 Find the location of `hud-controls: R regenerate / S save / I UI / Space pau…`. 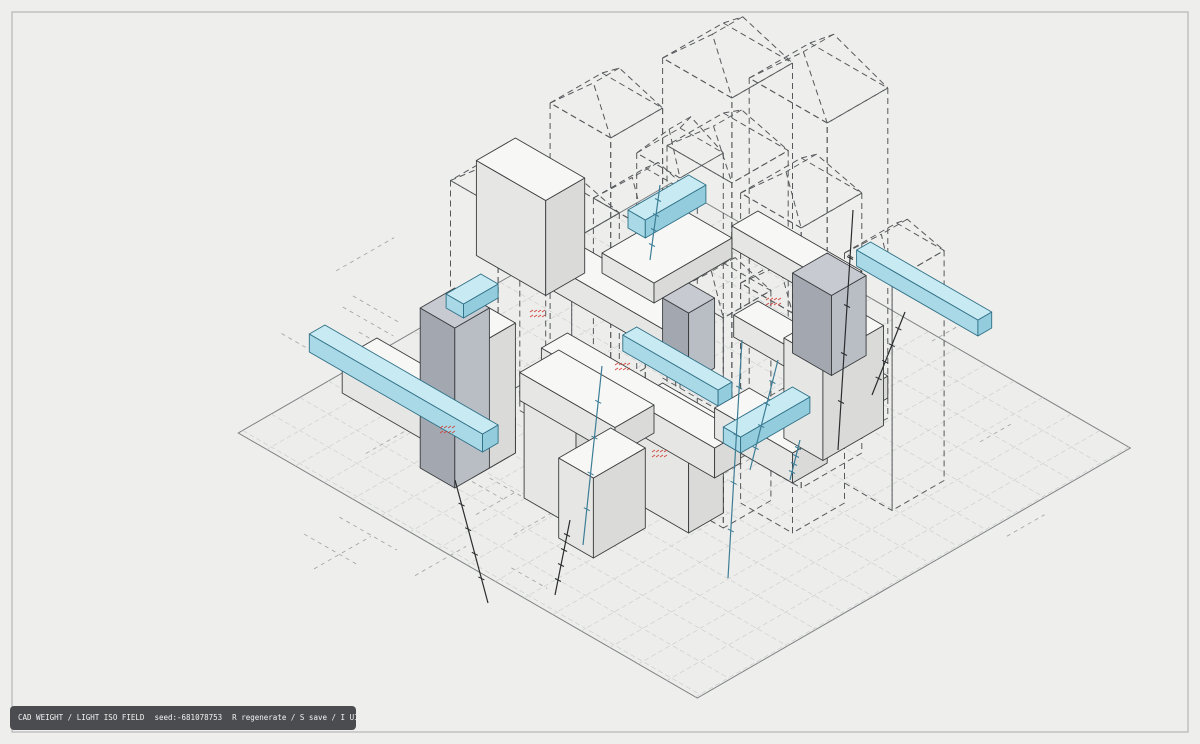

hud-controls: R regenerate / S save / I UI / Space pau… is located at coordinates (294, 717).